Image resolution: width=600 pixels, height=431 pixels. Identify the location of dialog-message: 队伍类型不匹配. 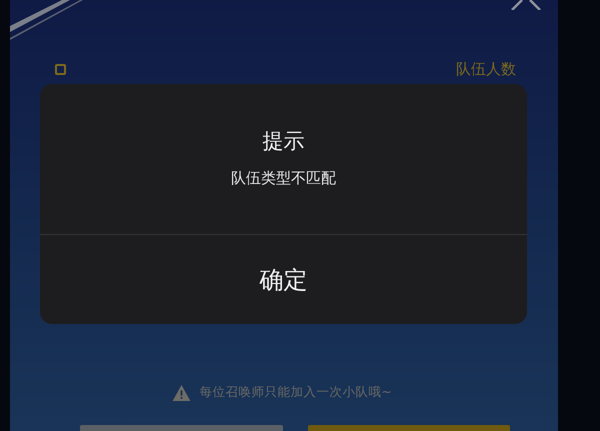
(283, 178).